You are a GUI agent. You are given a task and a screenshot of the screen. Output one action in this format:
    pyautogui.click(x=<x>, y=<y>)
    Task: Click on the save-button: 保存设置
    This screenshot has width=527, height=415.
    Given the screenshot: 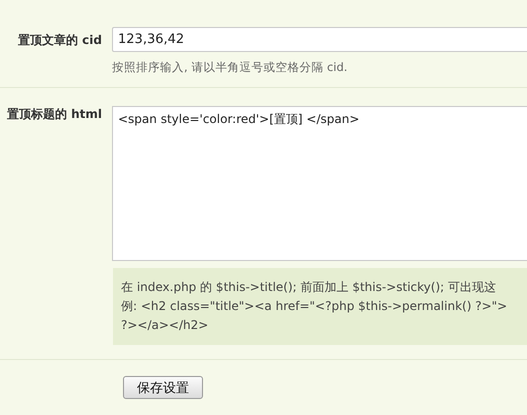 What is the action you would take?
    pyautogui.click(x=163, y=387)
    